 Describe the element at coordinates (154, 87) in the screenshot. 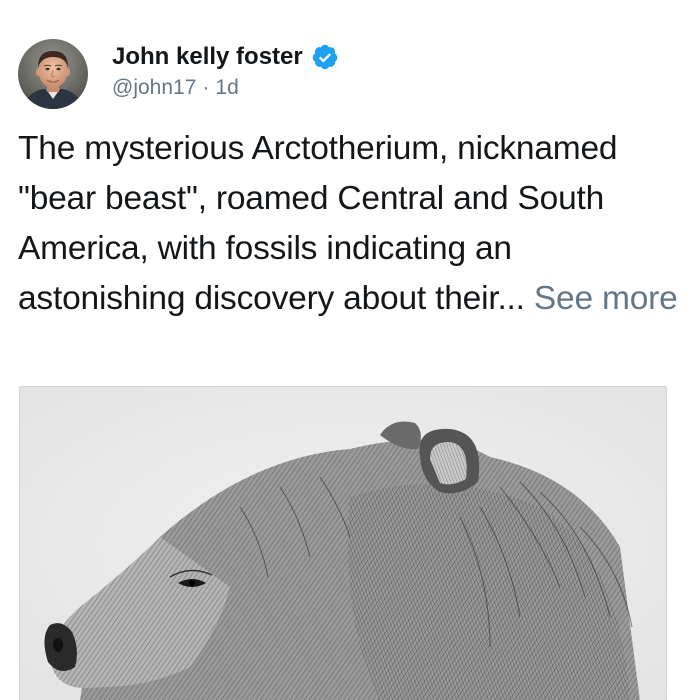

I see `author-handle: @john17` at that location.